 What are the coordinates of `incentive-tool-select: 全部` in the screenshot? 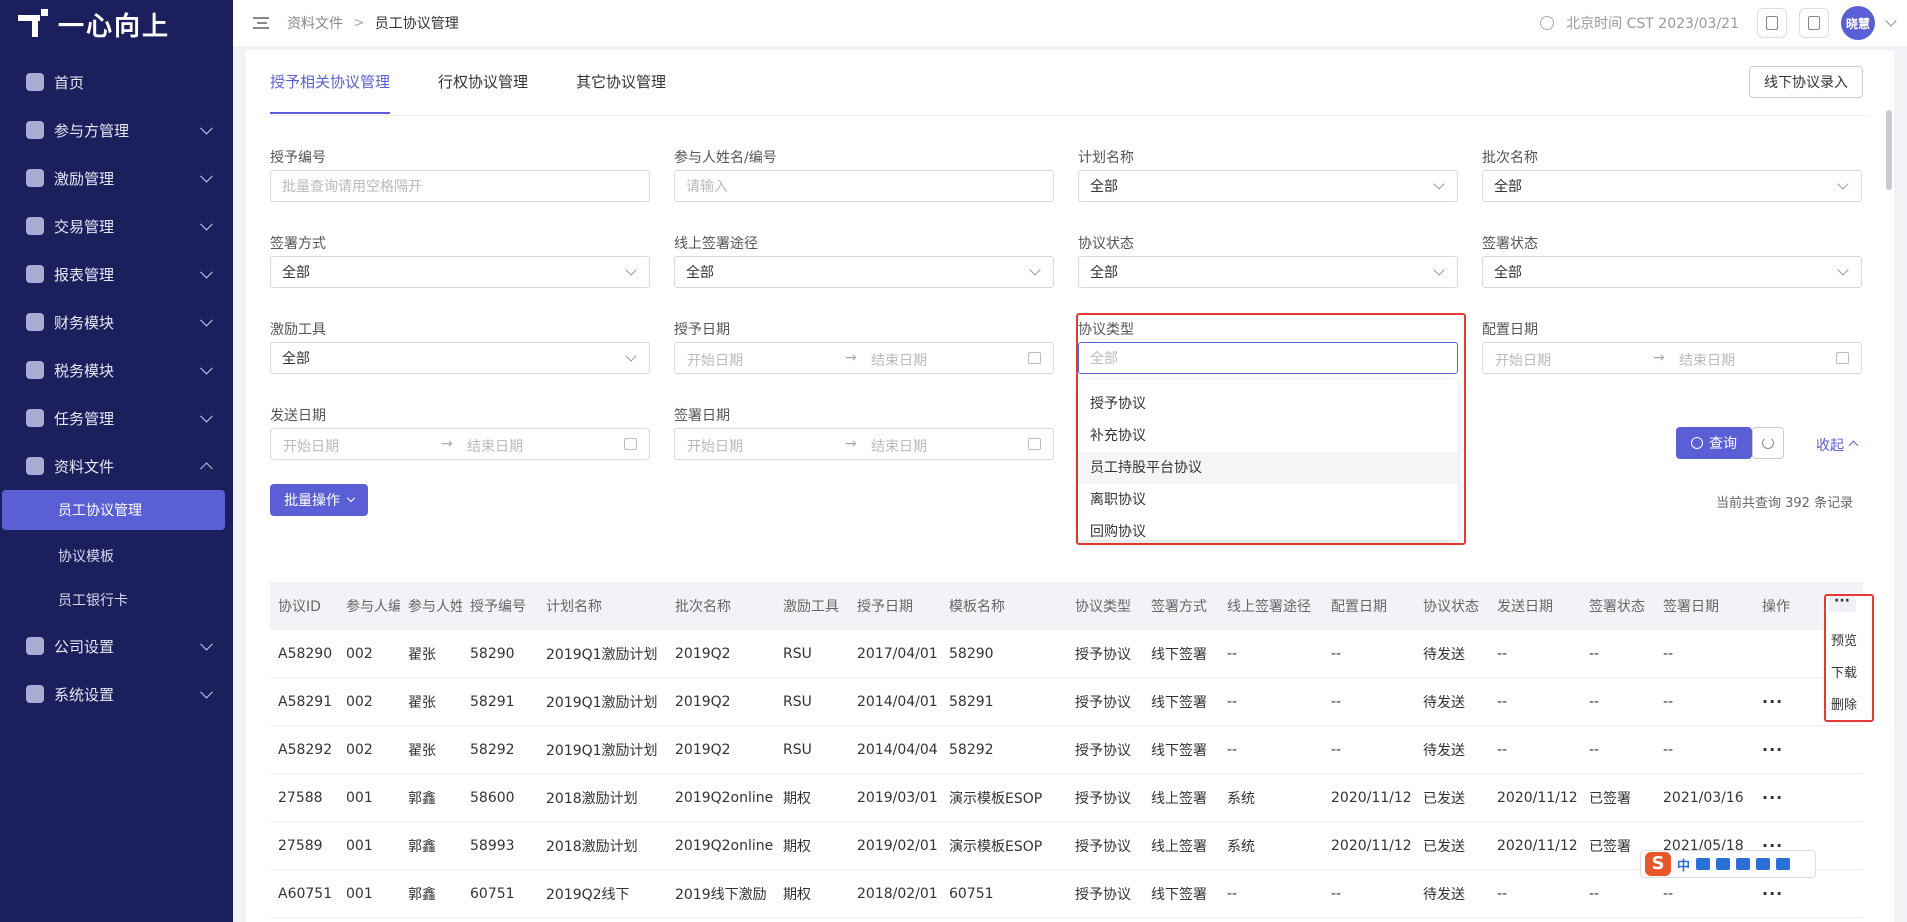 It's located at (460, 358).